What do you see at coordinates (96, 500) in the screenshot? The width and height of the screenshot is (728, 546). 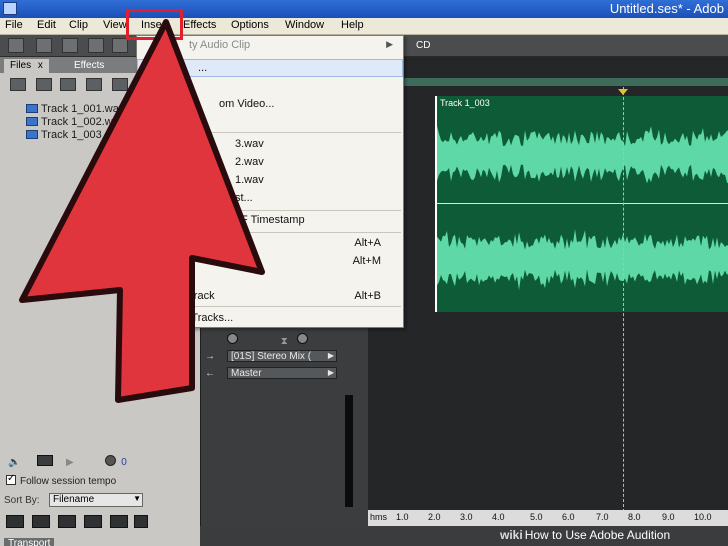 I see `sort-by-select: Filename ▼` at bounding box center [96, 500].